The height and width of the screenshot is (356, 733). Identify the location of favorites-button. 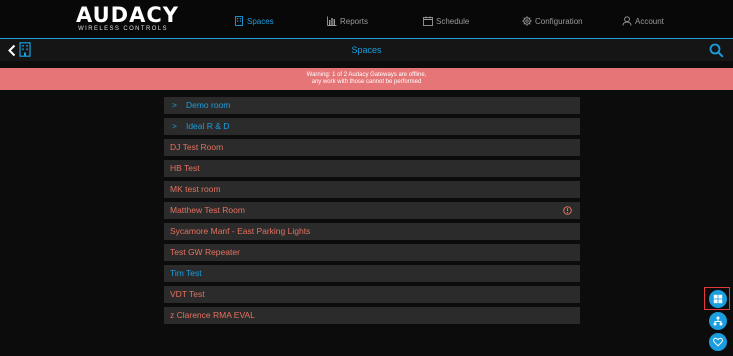
(718, 342).